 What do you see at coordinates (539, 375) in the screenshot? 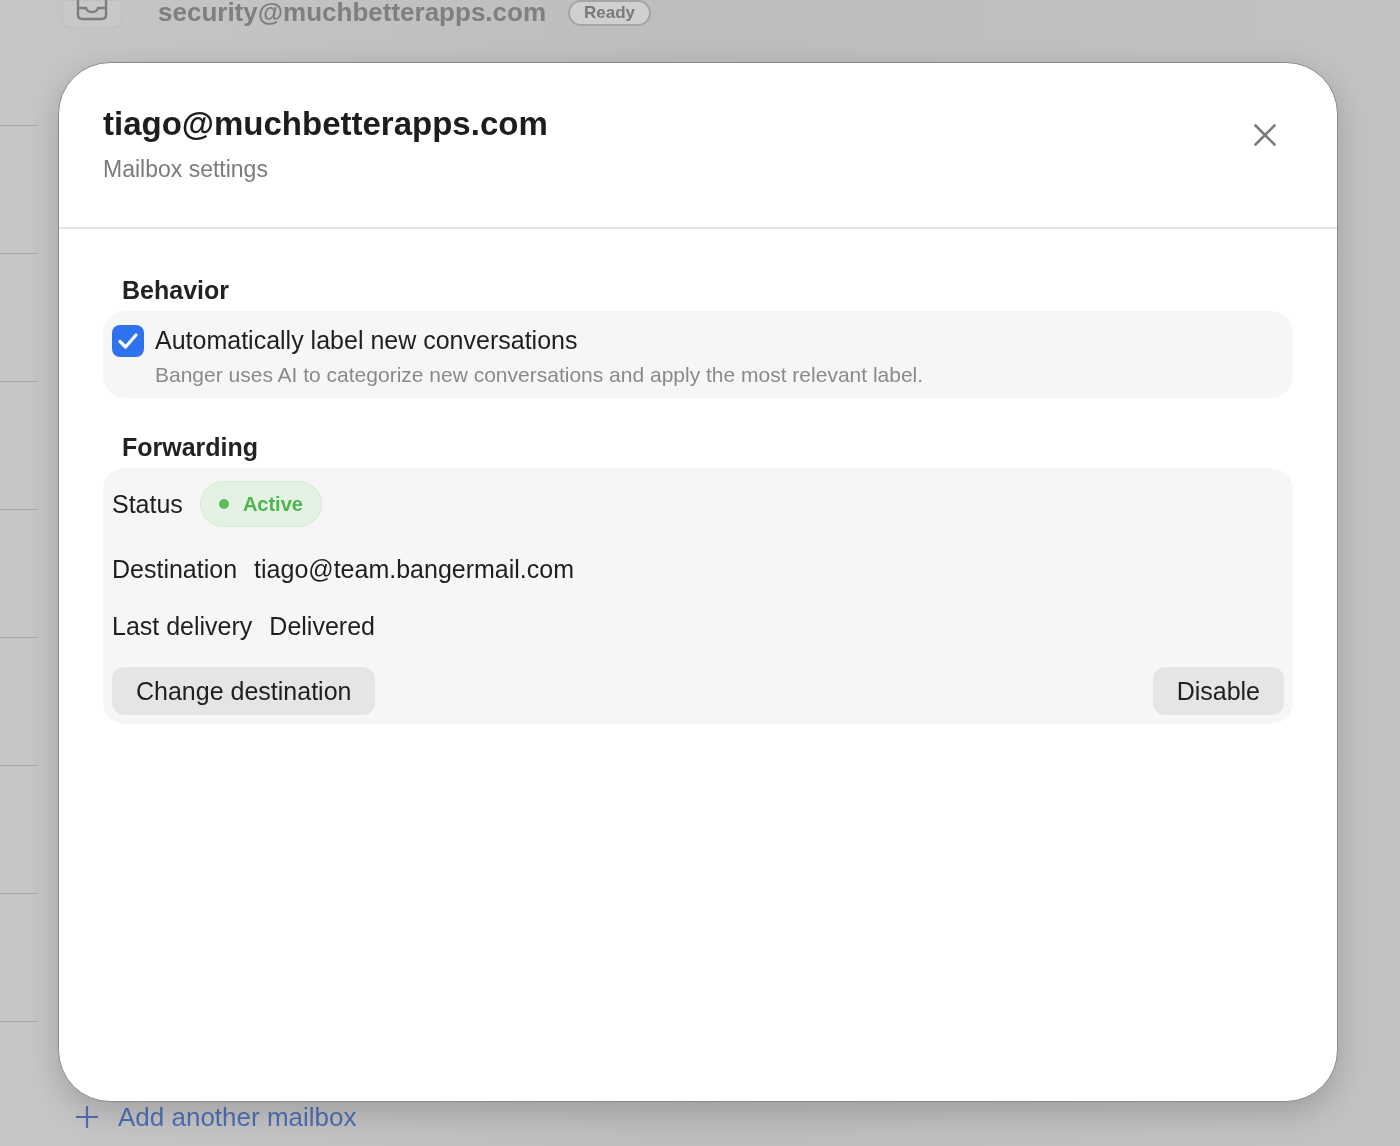
I see `option-description: Banger uses AI to categorize new conversations and apply the most relevant label.` at bounding box center [539, 375].